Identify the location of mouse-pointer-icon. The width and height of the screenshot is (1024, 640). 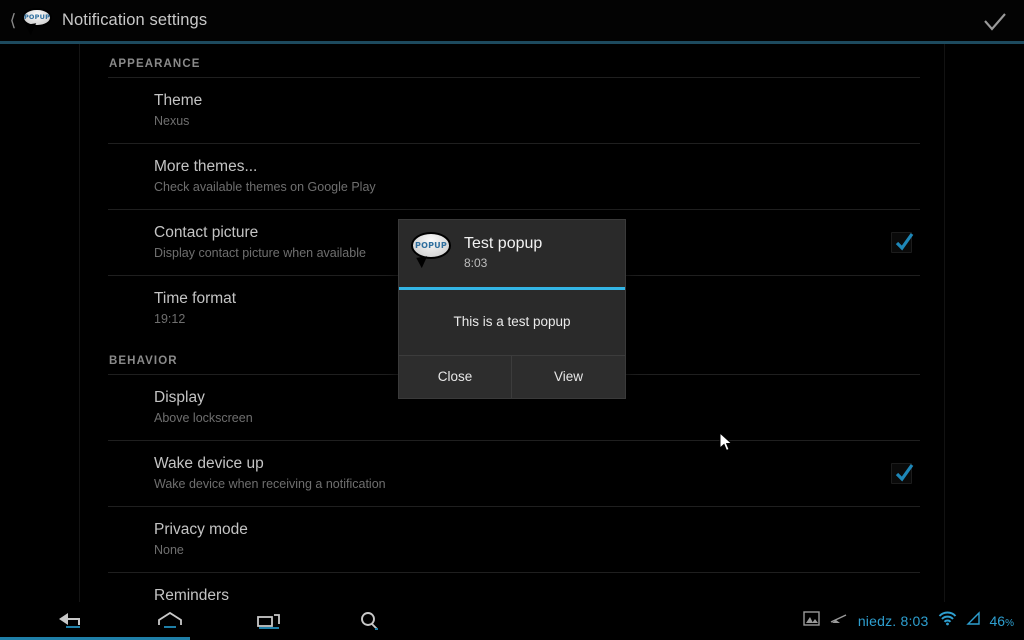
(727, 445).